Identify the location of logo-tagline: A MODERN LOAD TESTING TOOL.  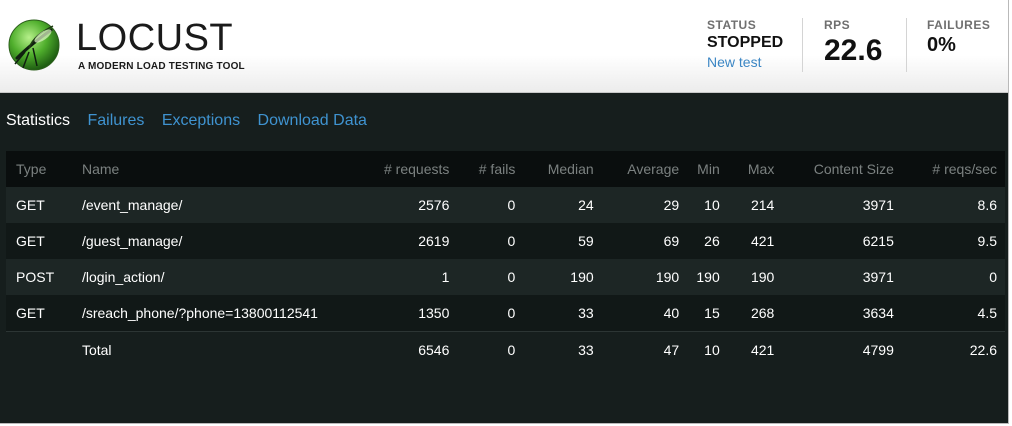
(161, 66).